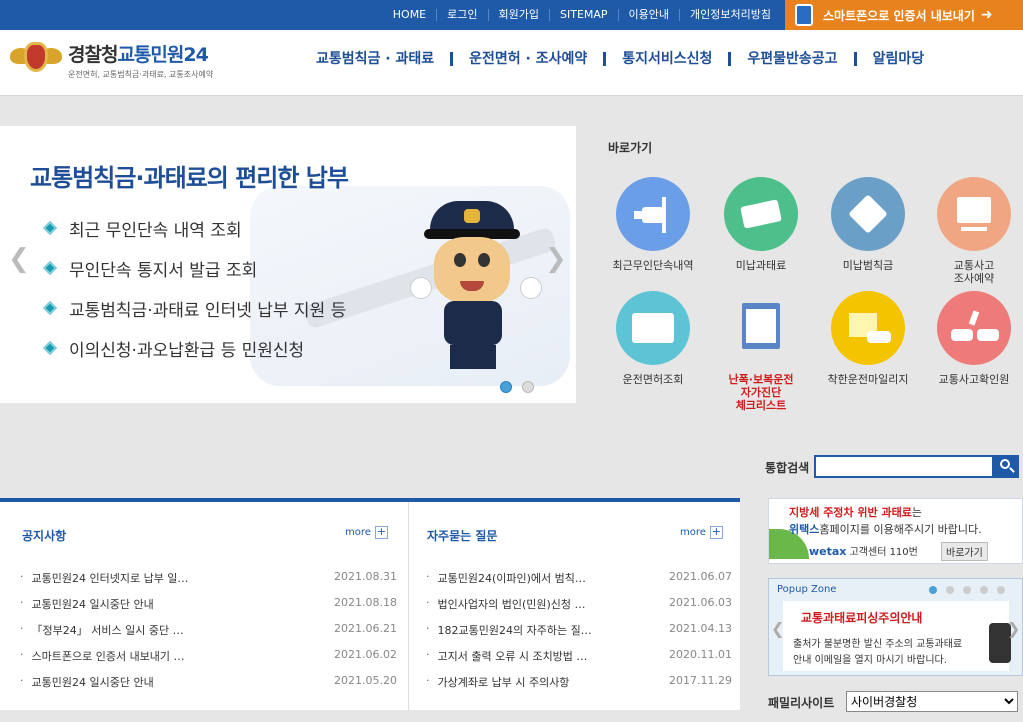 This screenshot has width=1023, height=722. I want to click on table-row: · 교통민원24(이파인)에서 범칙… 2021.06.07, so click(579, 578).